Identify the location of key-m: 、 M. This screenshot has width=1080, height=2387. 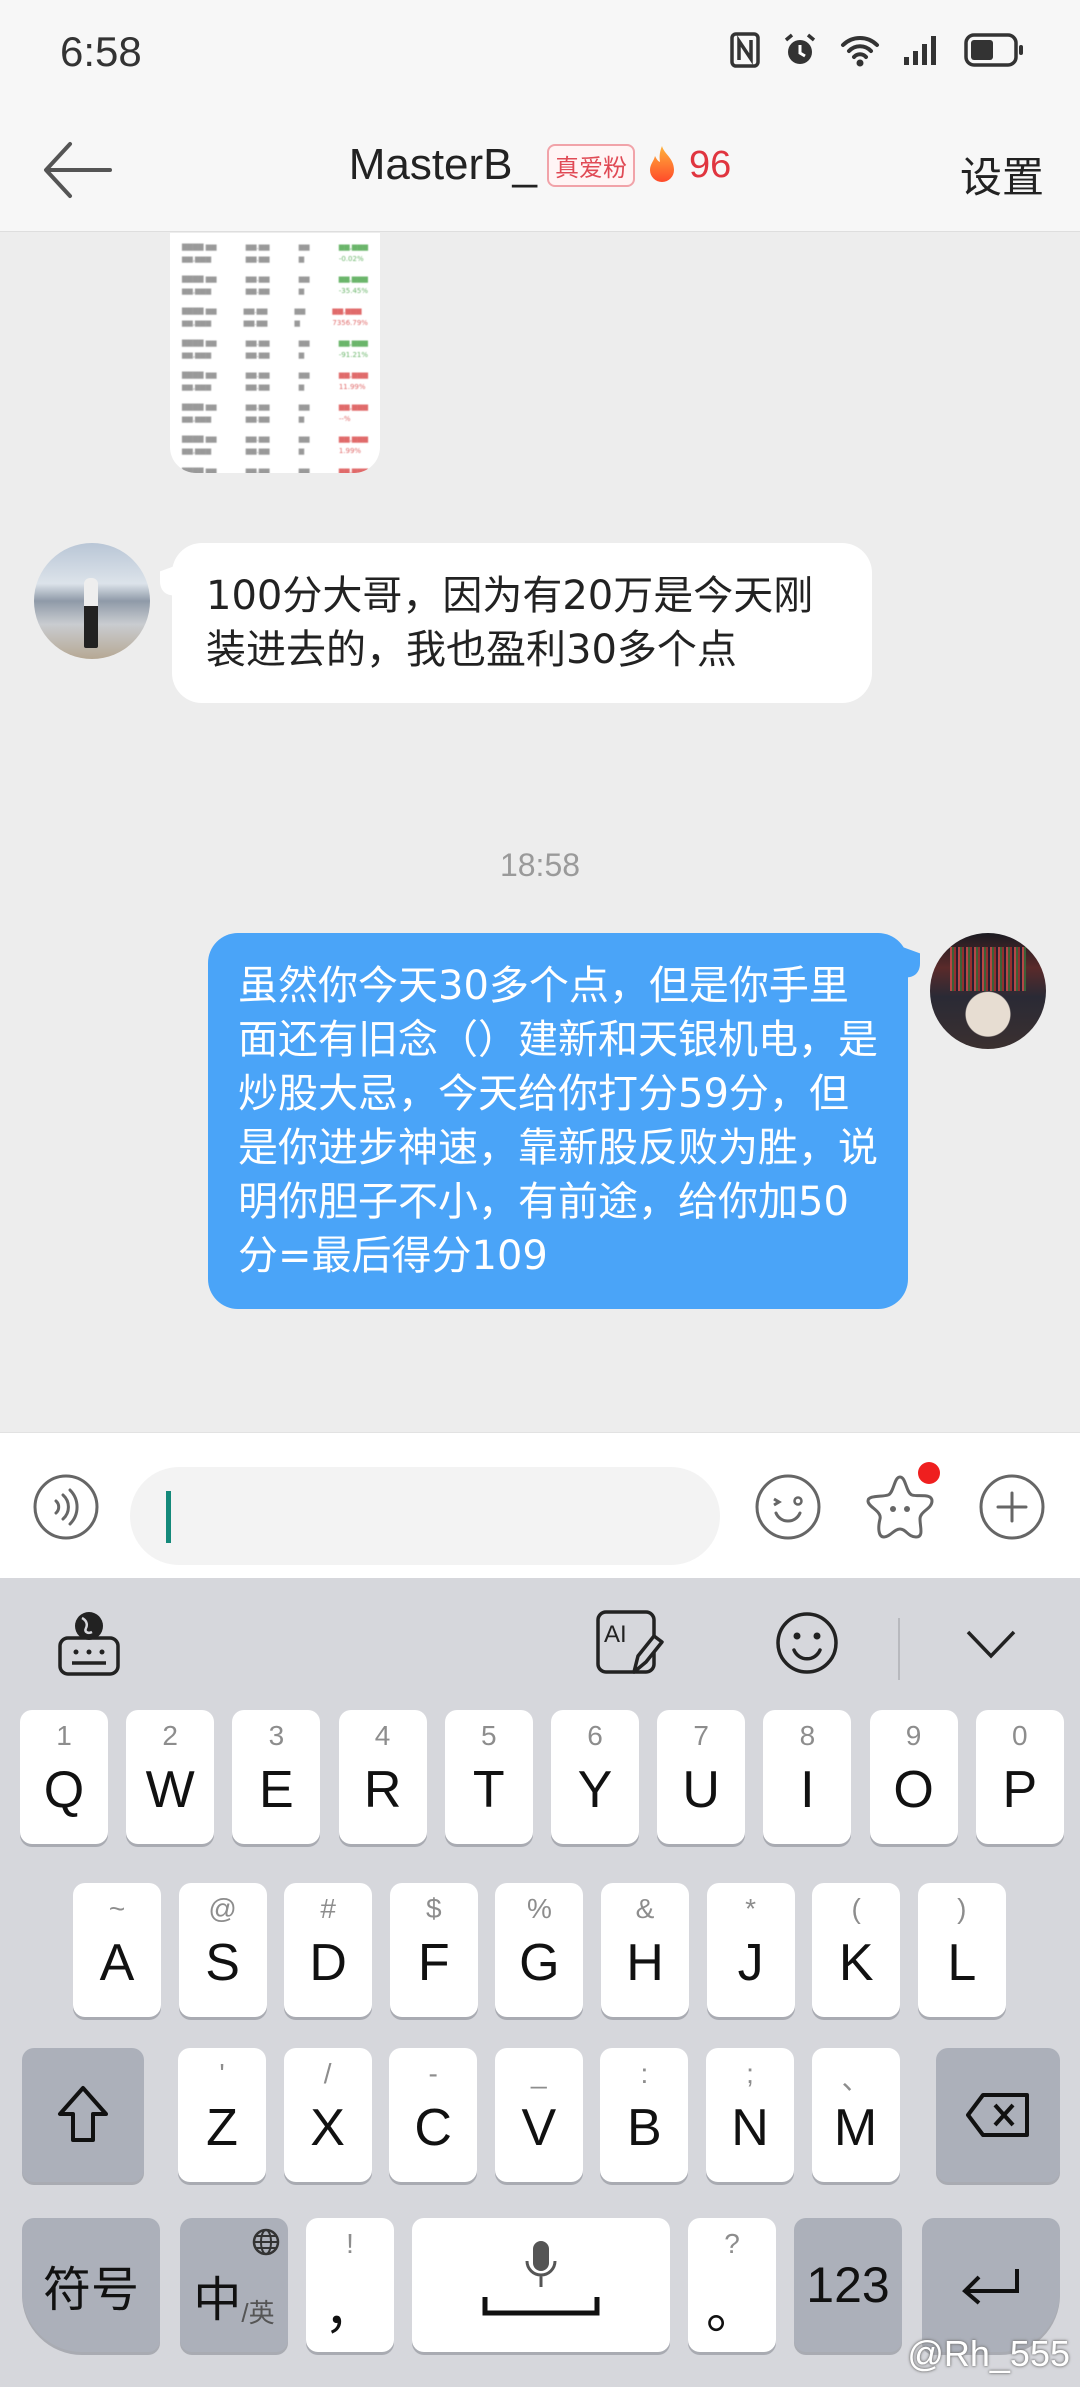
(855, 2115).